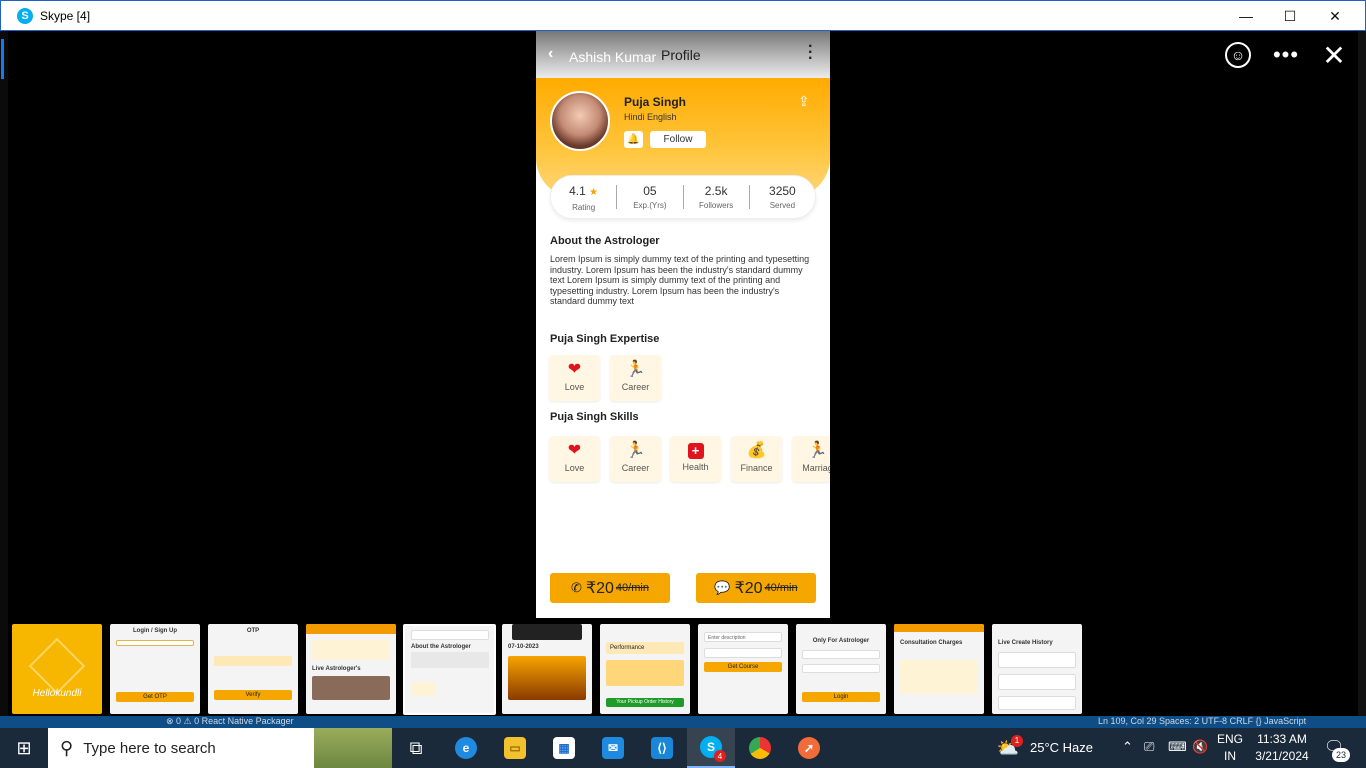  Describe the element at coordinates (155, 643) in the screenshot. I see `thumbnail-input` at that location.